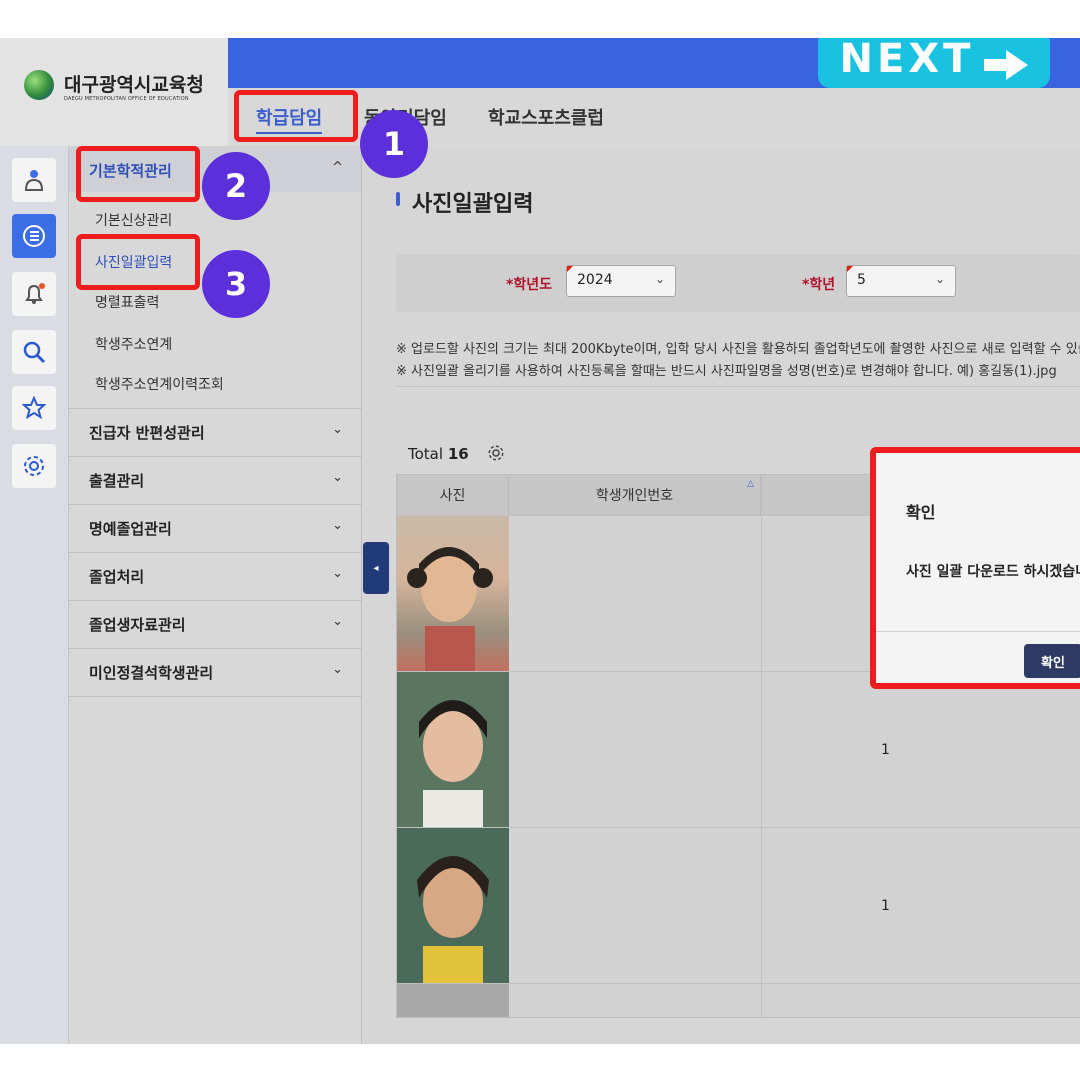  Describe the element at coordinates (130, 529) in the screenshot. I see `menu-group-label: 명예졸업관리` at that location.